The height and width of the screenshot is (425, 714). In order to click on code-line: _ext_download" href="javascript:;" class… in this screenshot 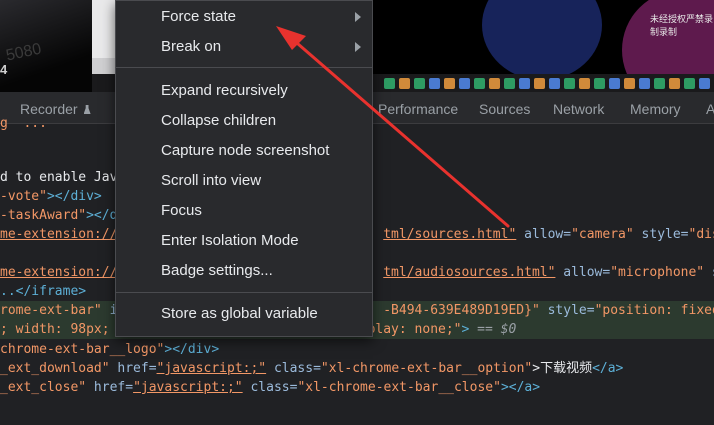, I will do `click(357, 368)`.